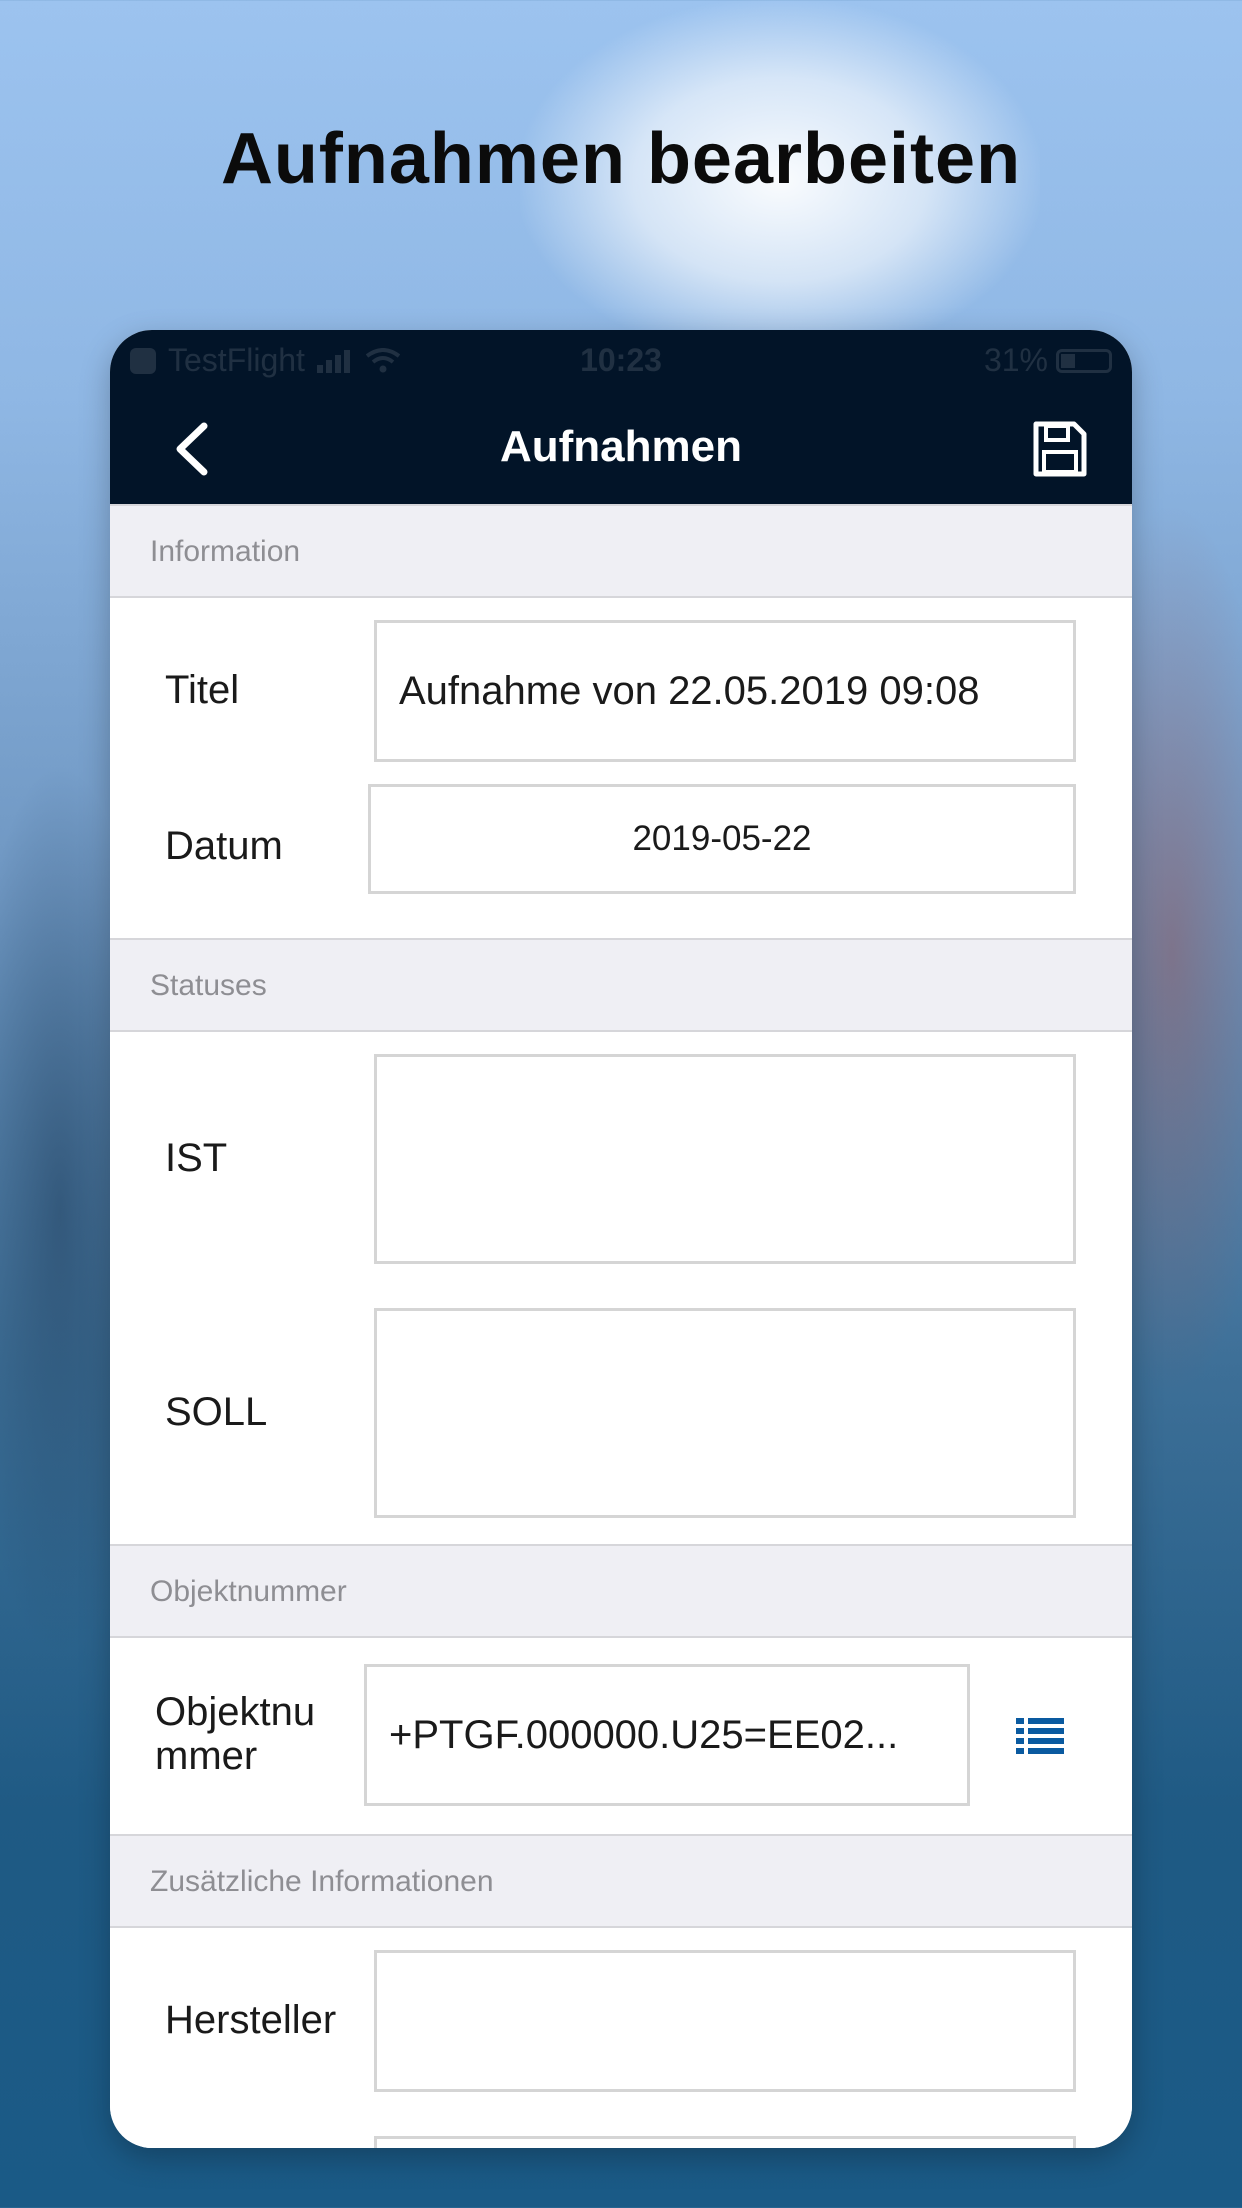 The height and width of the screenshot is (2208, 1242). What do you see at coordinates (206, 1756) in the screenshot?
I see `objektnummer-label-line2: mmer` at bounding box center [206, 1756].